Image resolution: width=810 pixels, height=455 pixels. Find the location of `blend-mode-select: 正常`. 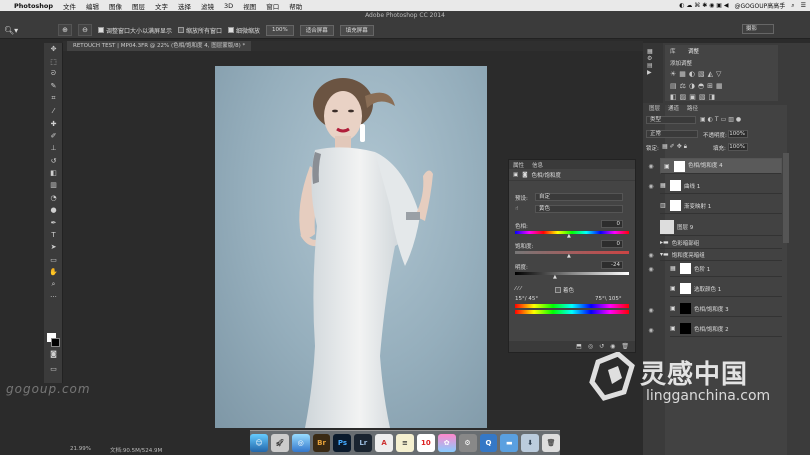

blend-mode-select: 正常 is located at coordinates (672, 134).